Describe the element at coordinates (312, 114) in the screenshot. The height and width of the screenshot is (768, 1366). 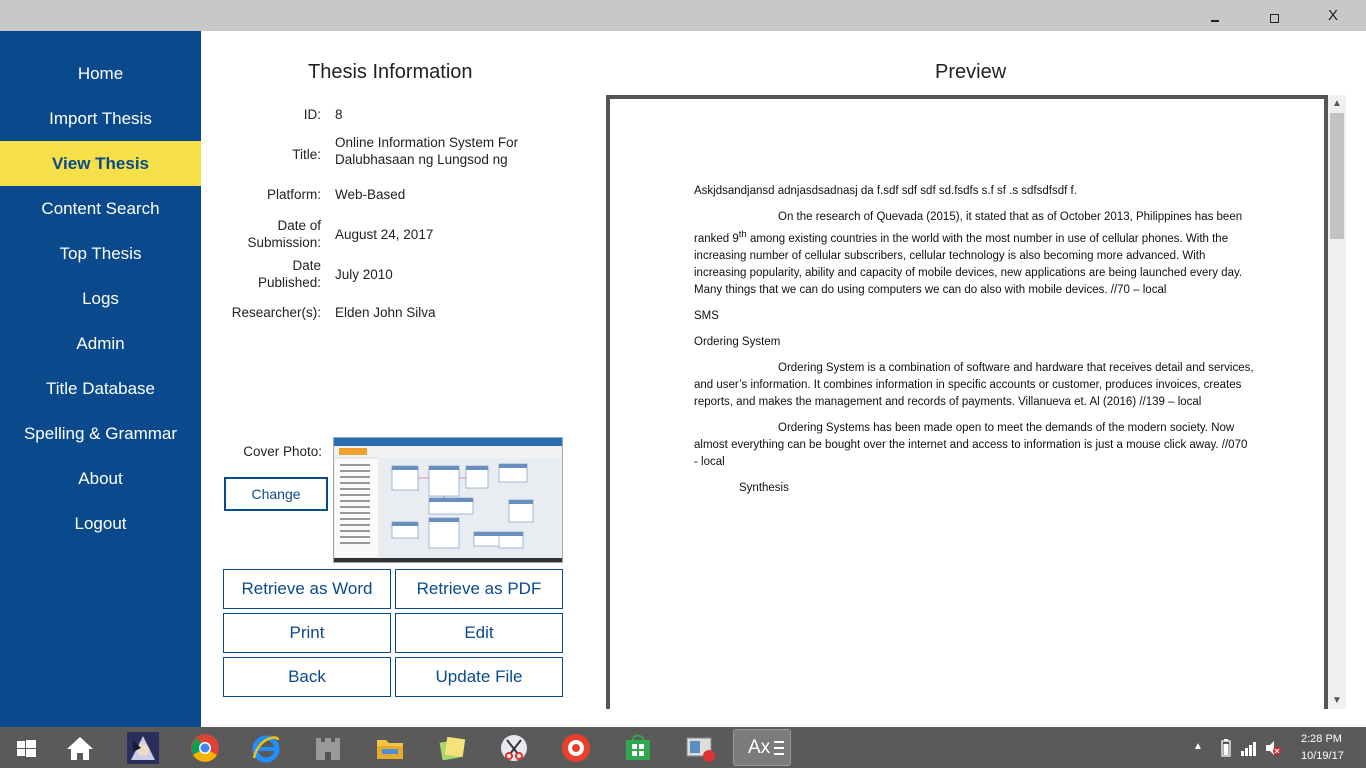
I see `id-label: ID:` at that location.